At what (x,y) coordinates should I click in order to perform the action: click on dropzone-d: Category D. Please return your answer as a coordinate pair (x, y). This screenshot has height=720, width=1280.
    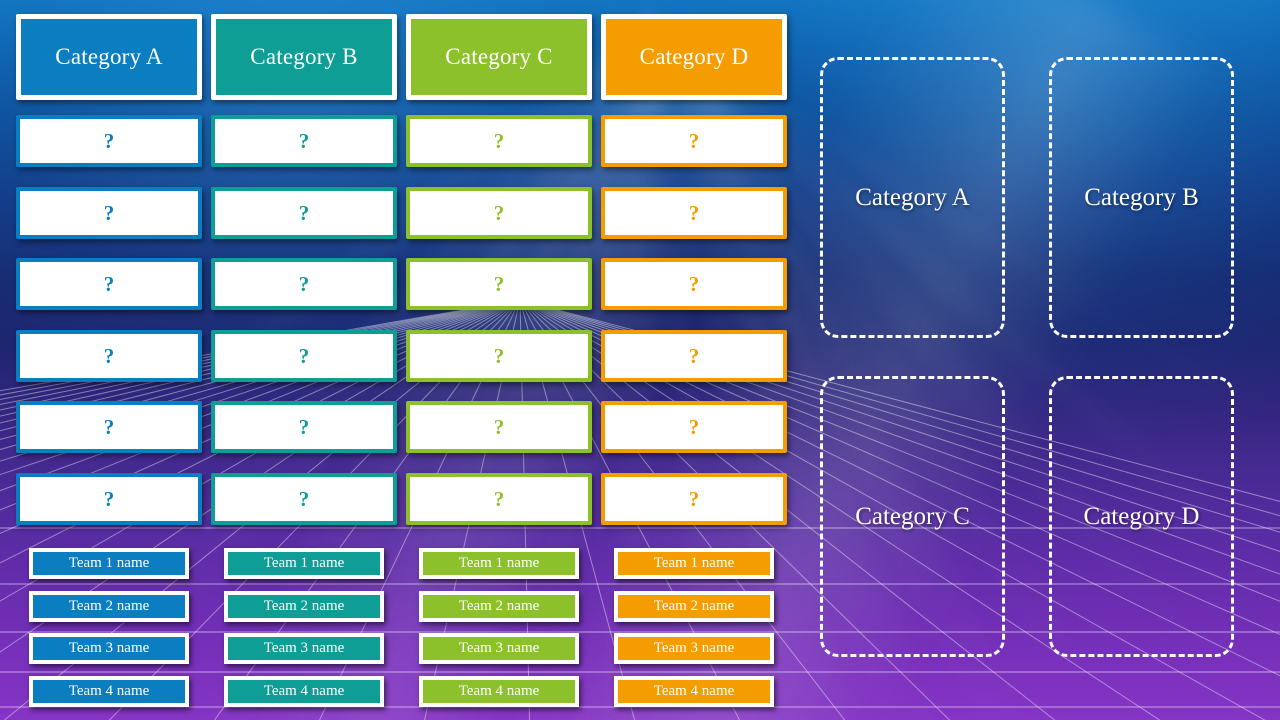
    Looking at the image, I should click on (1141, 516).